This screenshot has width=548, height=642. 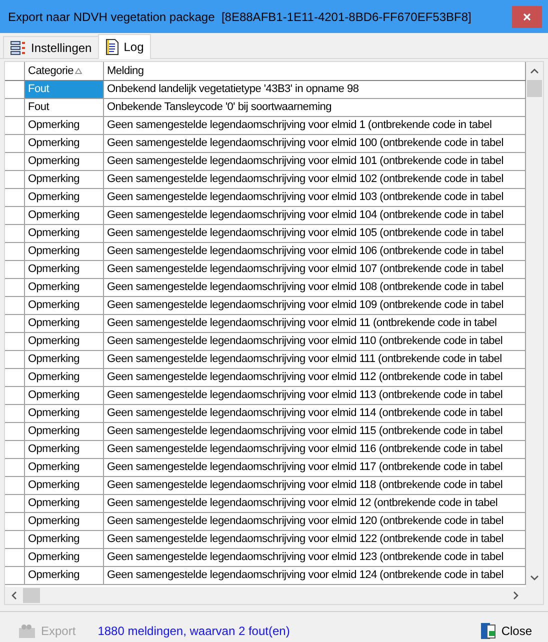 What do you see at coordinates (194, 631) in the screenshot?
I see `status-text: 1880 meldingen, waarvan 2 fout(en)` at bounding box center [194, 631].